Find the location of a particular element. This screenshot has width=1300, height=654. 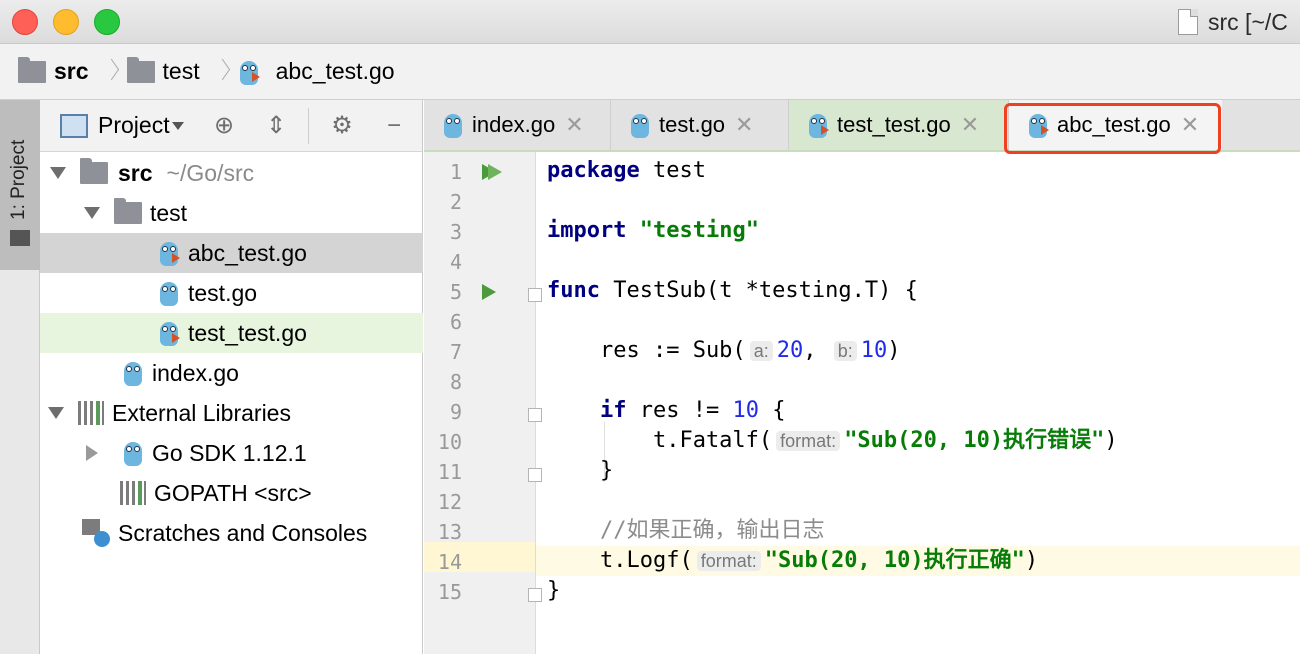

line-number: 7 is located at coordinates (455, 352).